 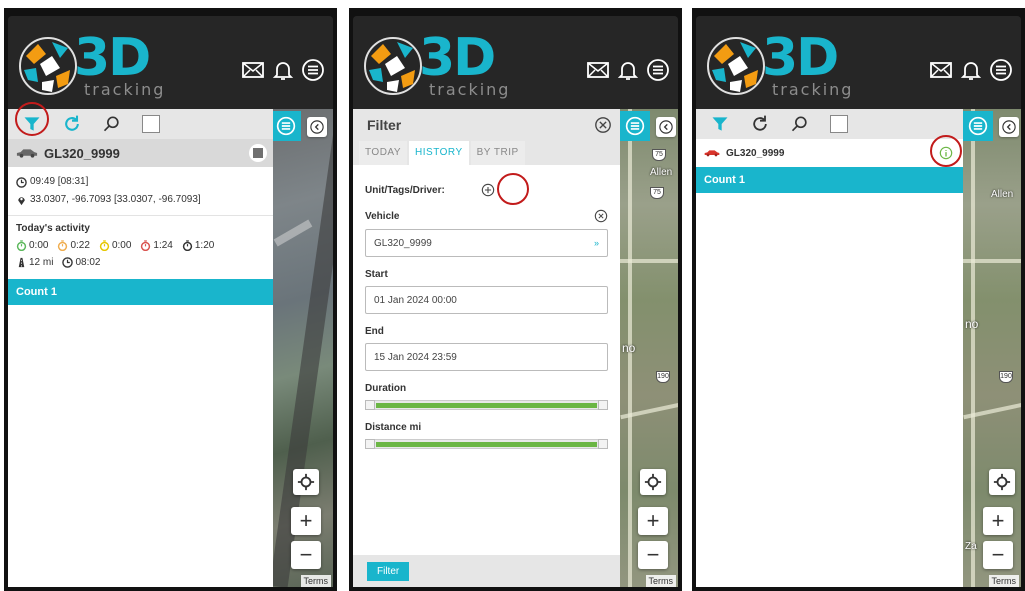 What do you see at coordinates (53, 228) in the screenshot?
I see `activity-title: Today's activity` at bounding box center [53, 228].